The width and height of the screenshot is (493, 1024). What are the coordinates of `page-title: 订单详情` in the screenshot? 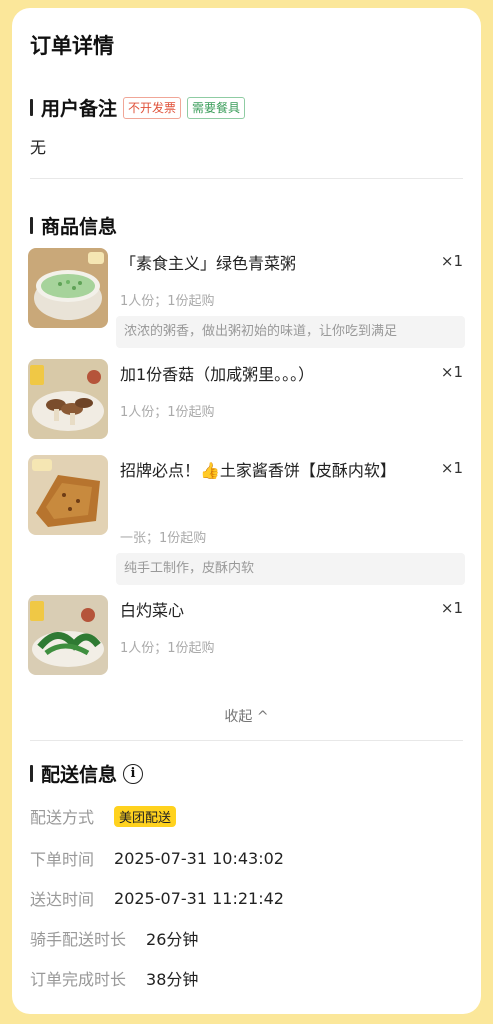 It's located at (72, 46).